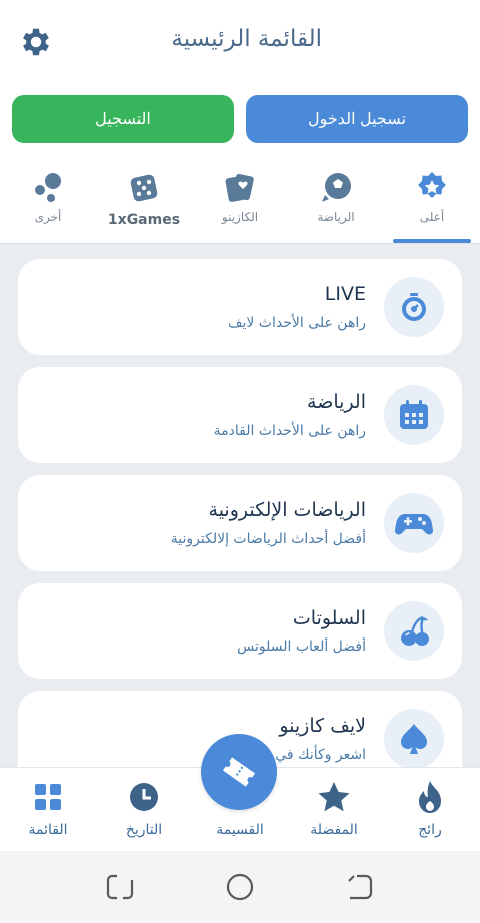 The width and height of the screenshot is (480, 923). What do you see at coordinates (430, 830) in the screenshot?
I see `nav-label: رائج` at bounding box center [430, 830].